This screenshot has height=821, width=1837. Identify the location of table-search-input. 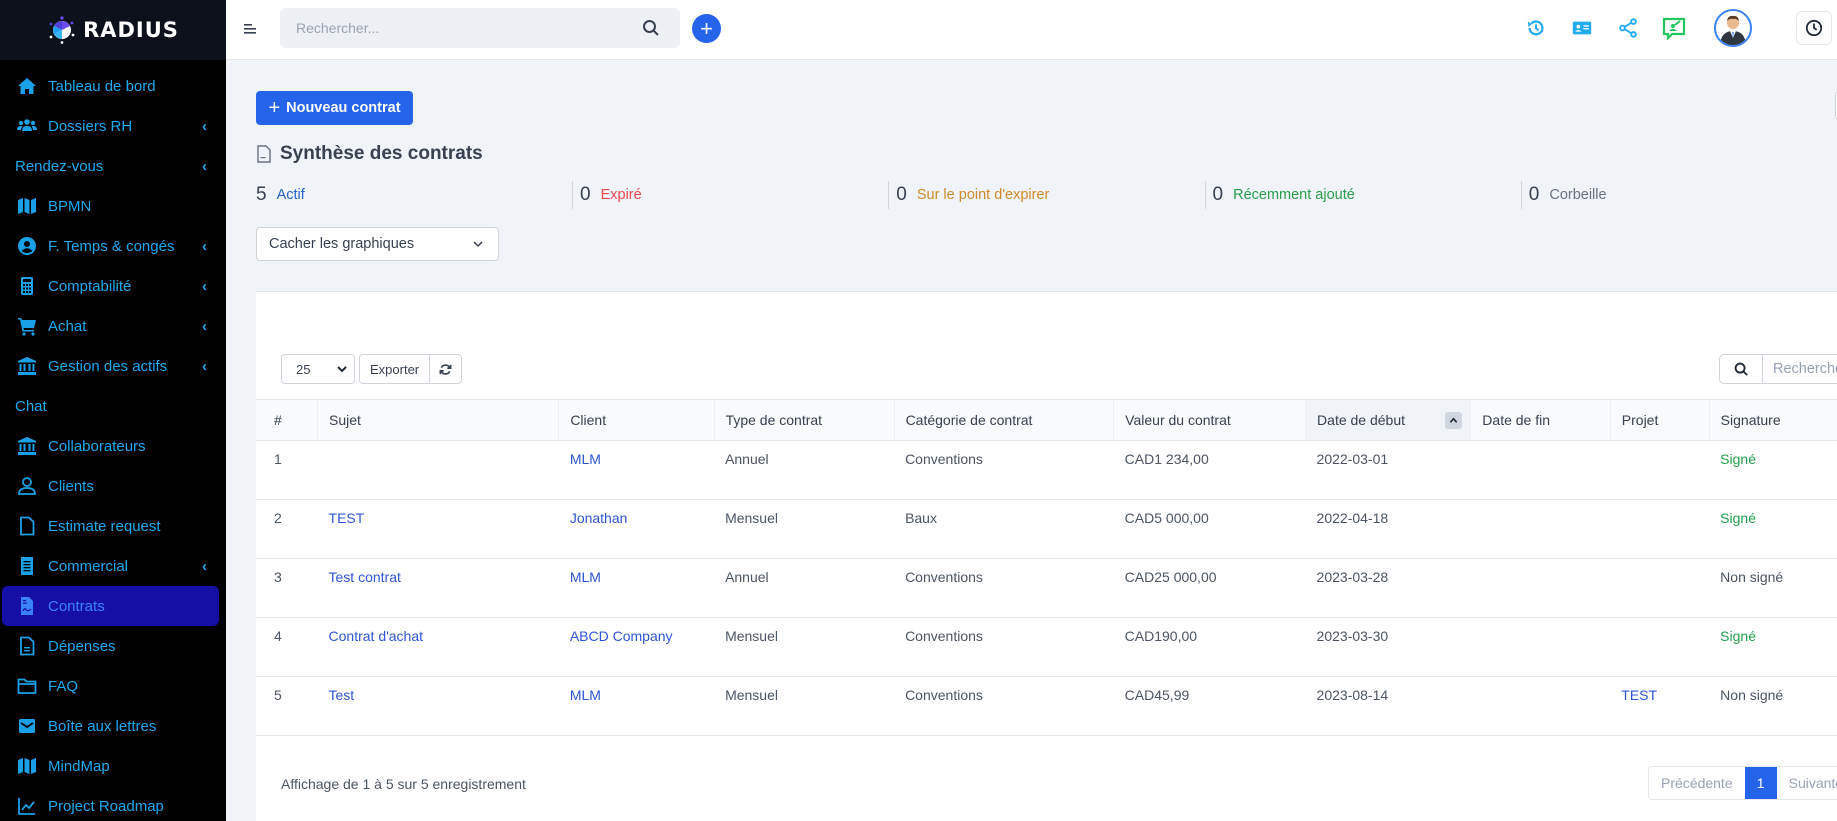
(1800, 369).